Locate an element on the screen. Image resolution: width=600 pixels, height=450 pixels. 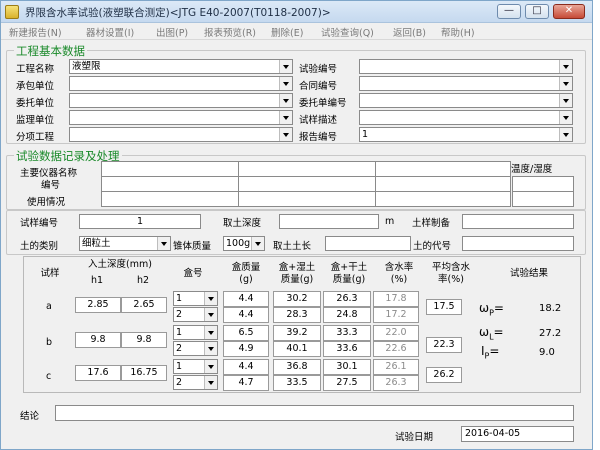
report-number-label: 报告编号 is located at coordinates (318, 137).